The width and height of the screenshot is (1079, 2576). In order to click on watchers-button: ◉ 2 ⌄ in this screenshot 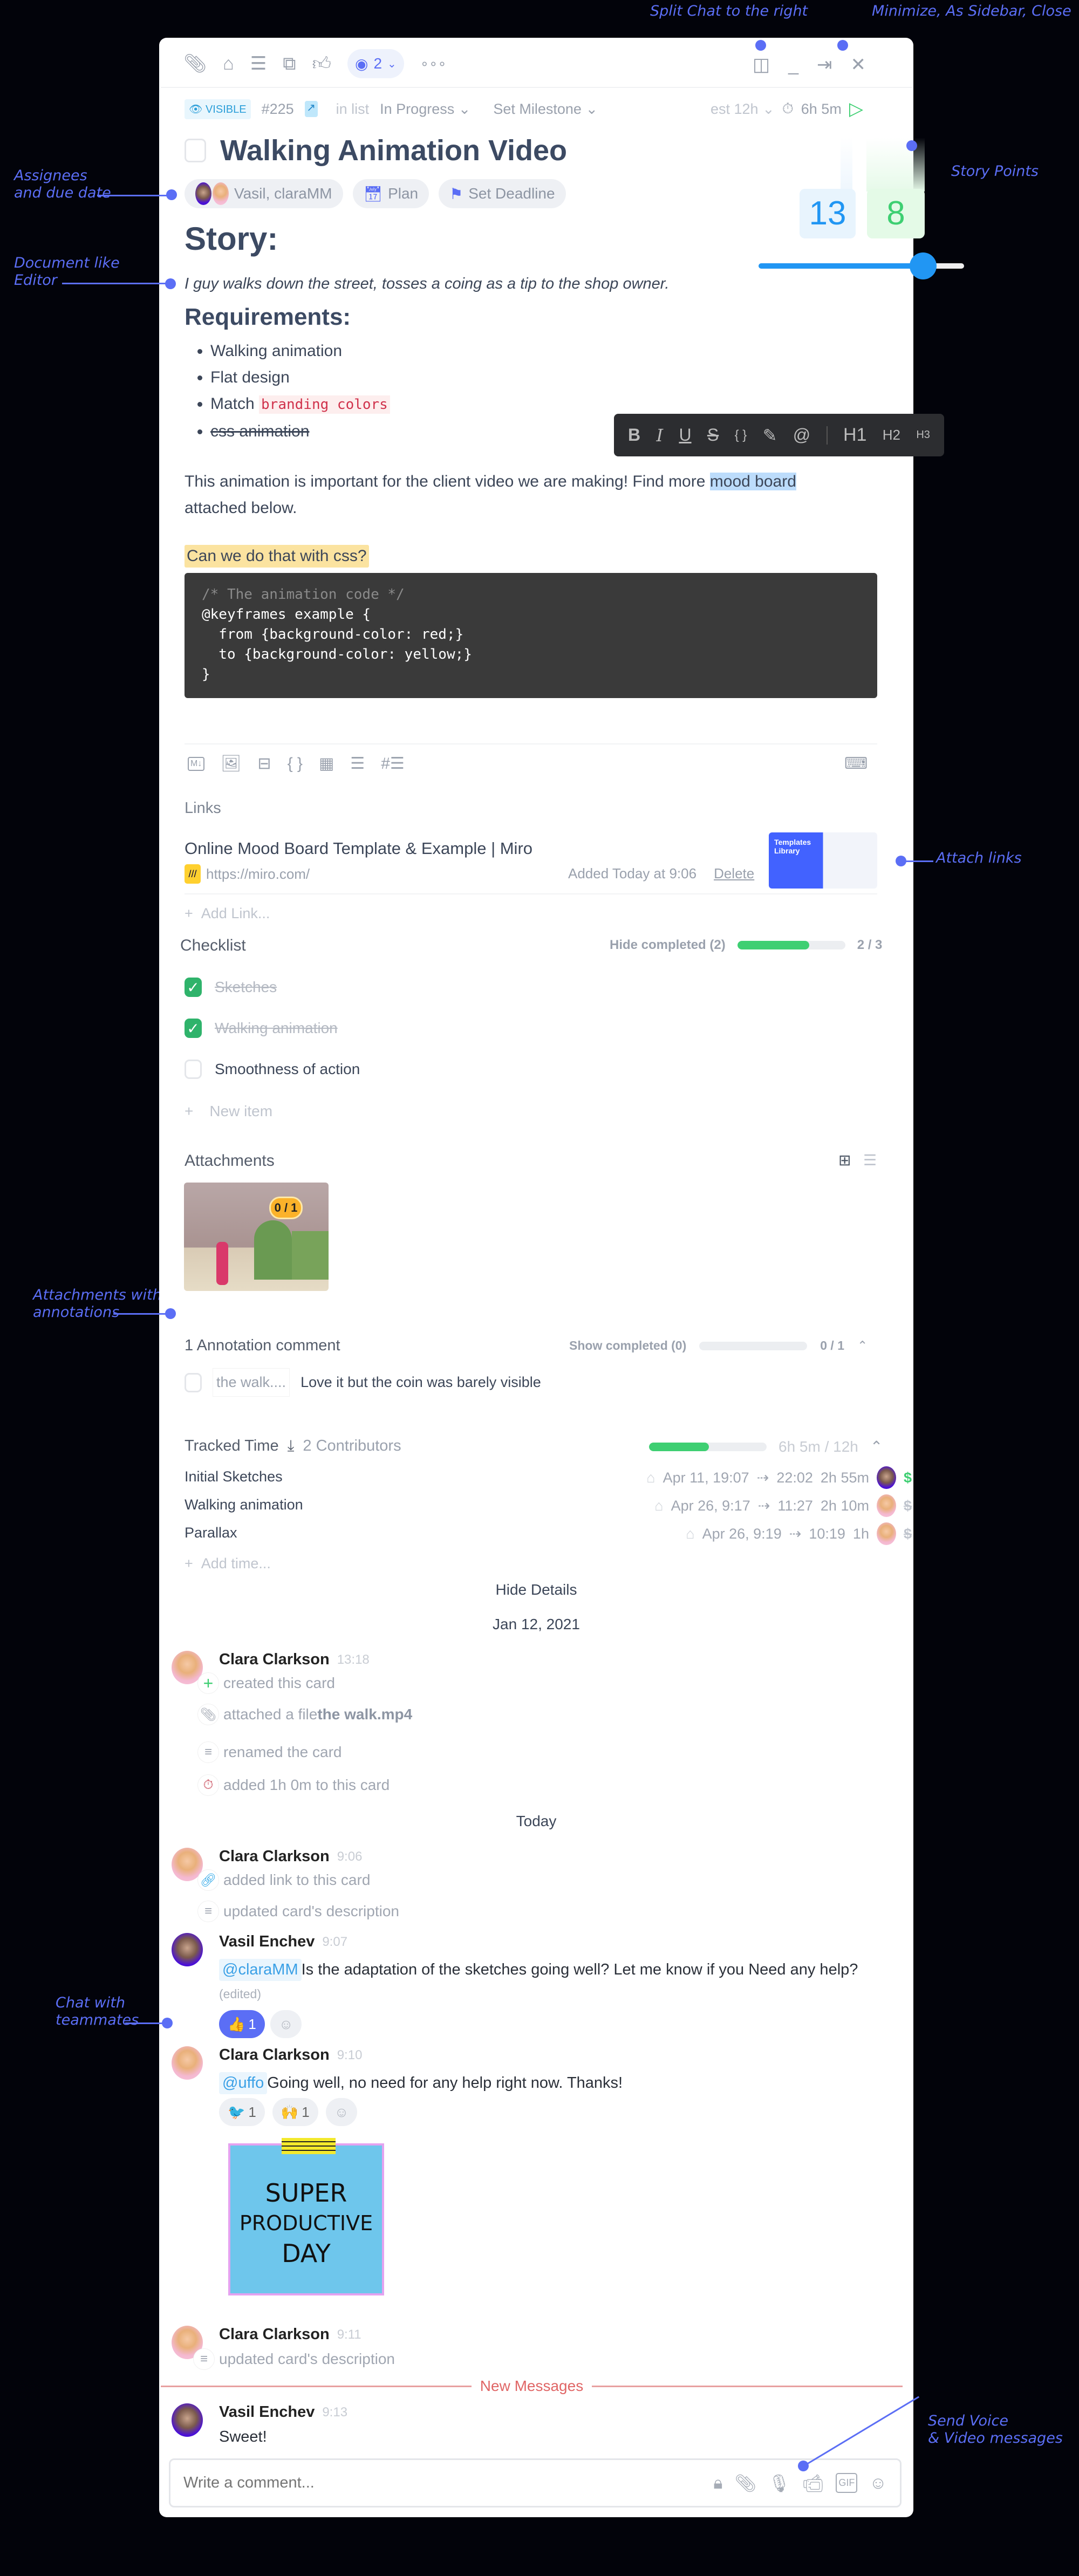, I will do `click(375, 63)`.